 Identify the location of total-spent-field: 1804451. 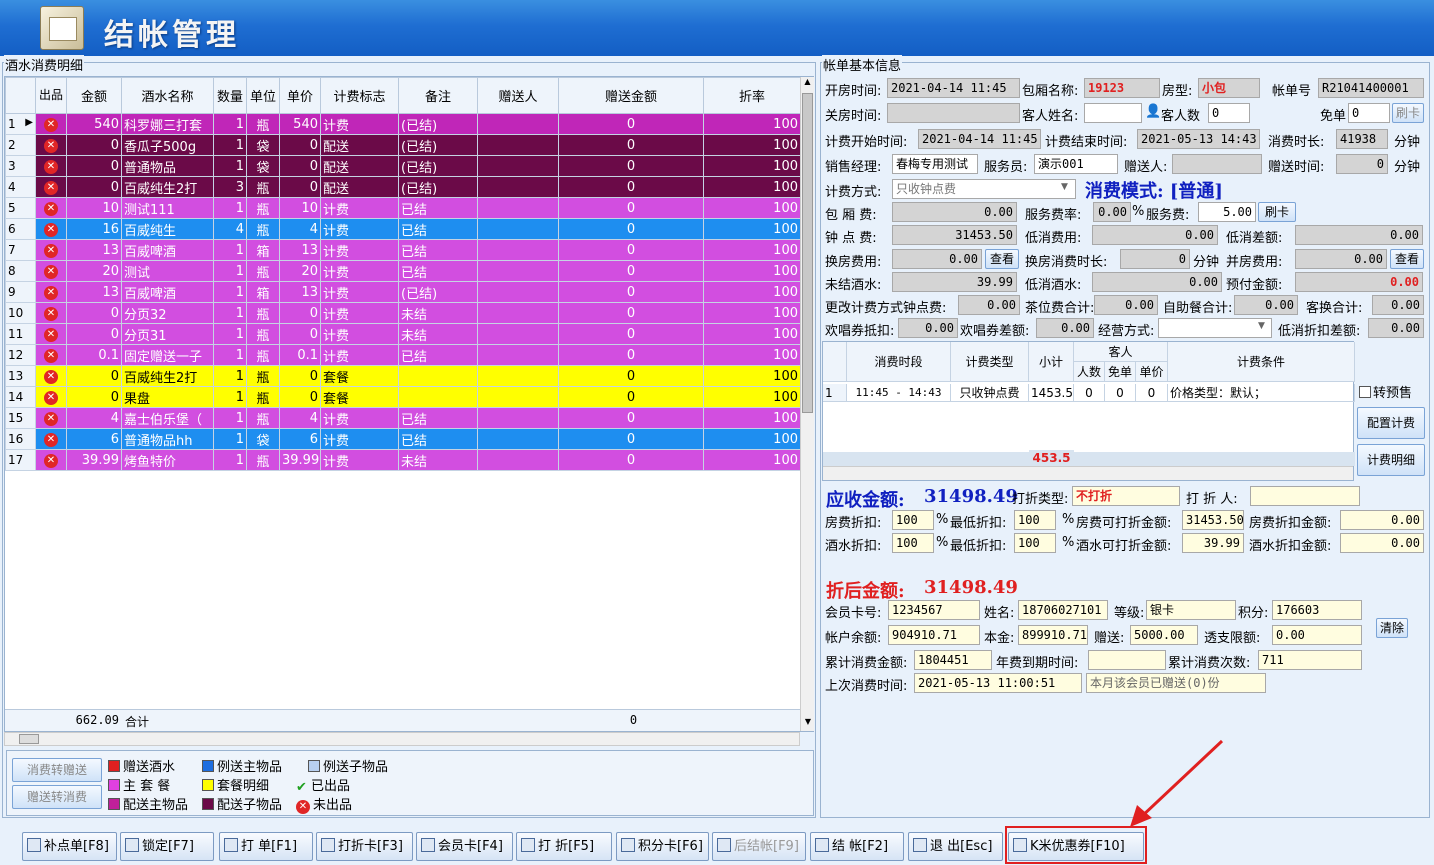
(953, 660).